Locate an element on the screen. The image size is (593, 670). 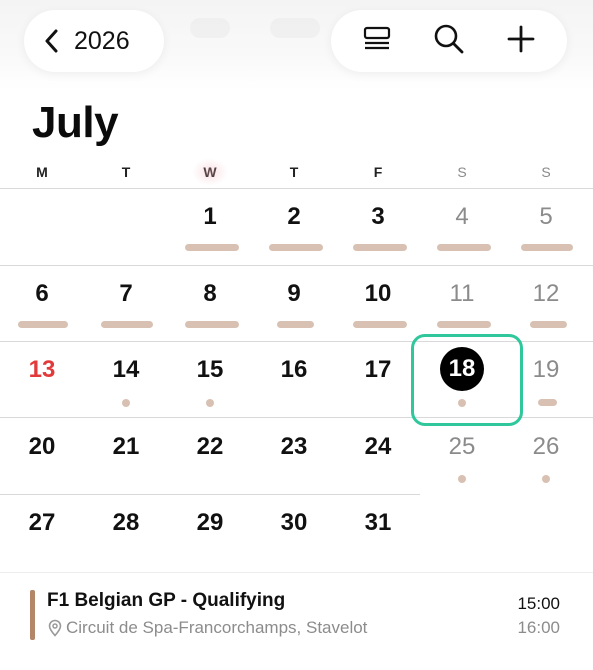
day-cell: 13 is located at coordinates (42, 370).